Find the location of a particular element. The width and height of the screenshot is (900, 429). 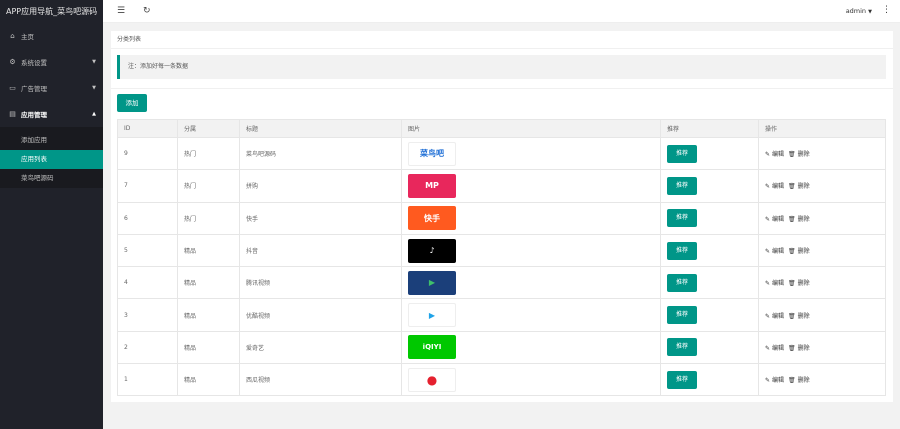

cell-id: 6 is located at coordinates (147, 218).